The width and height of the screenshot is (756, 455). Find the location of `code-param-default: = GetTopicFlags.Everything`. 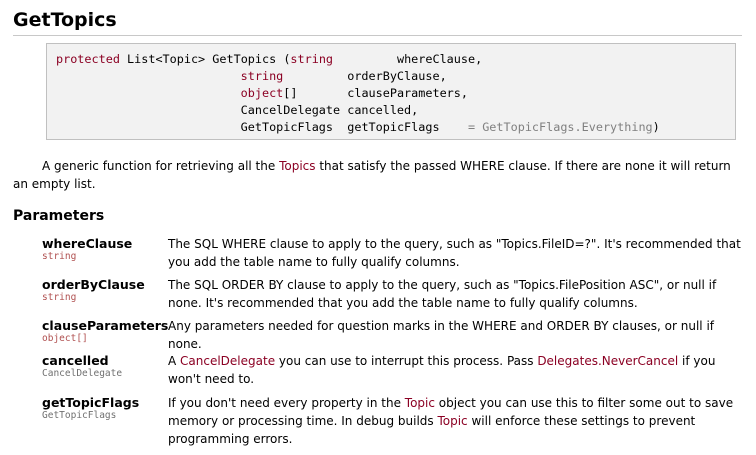

code-param-default: = GetTopicFlags.Everything is located at coordinates (560, 127).